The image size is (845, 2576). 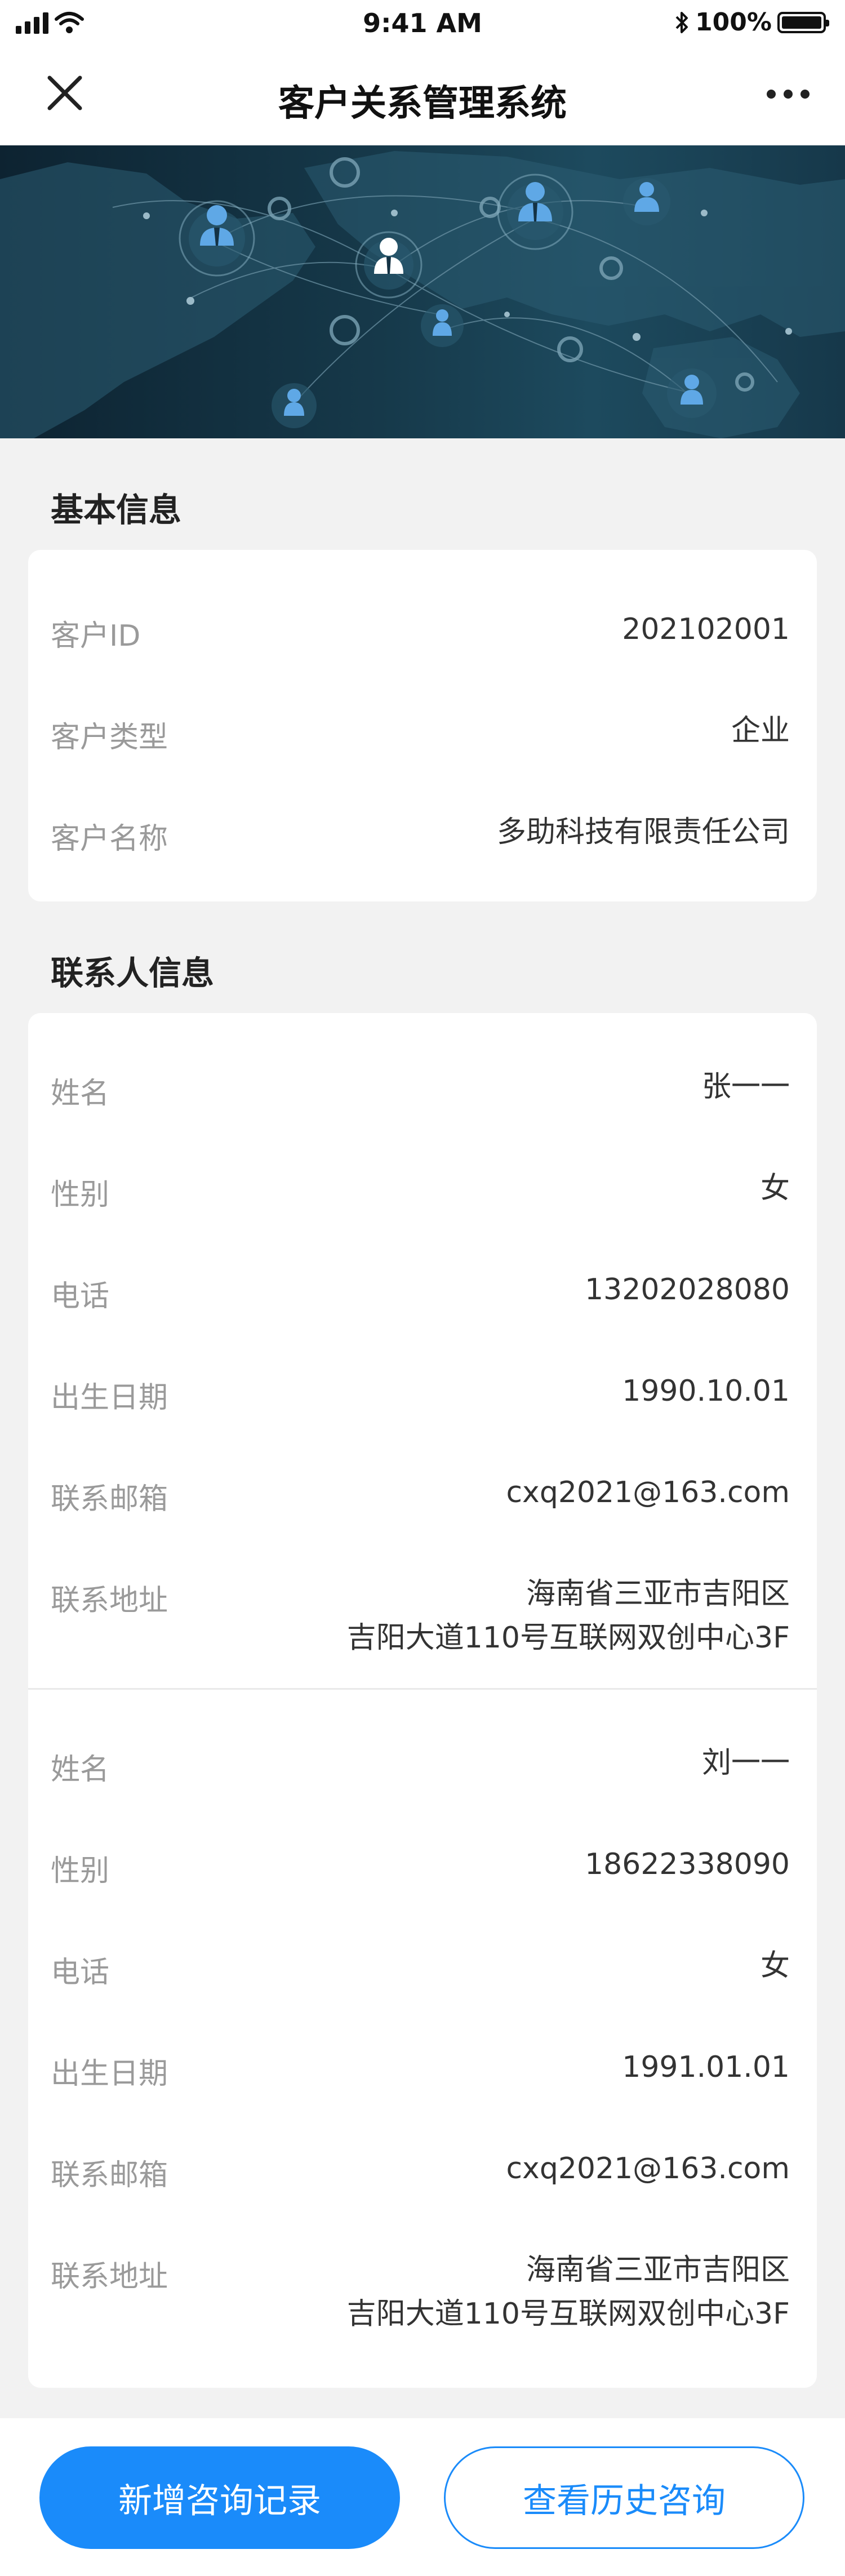 What do you see at coordinates (643, 832) in the screenshot?
I see `row-value: 多助科技有限责任公司` at bounding box center [643, 832].